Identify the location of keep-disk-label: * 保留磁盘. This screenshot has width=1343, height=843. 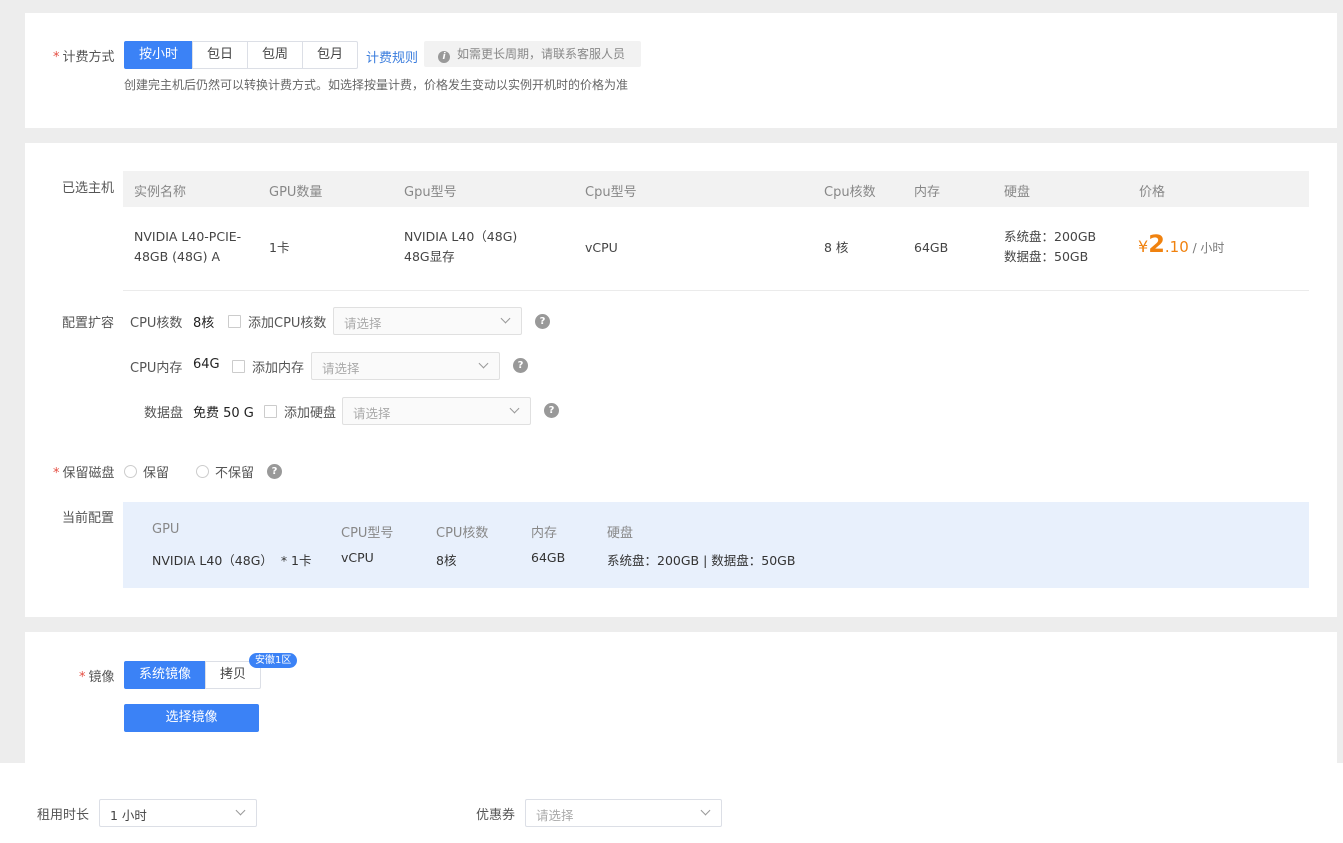
(84, 473).